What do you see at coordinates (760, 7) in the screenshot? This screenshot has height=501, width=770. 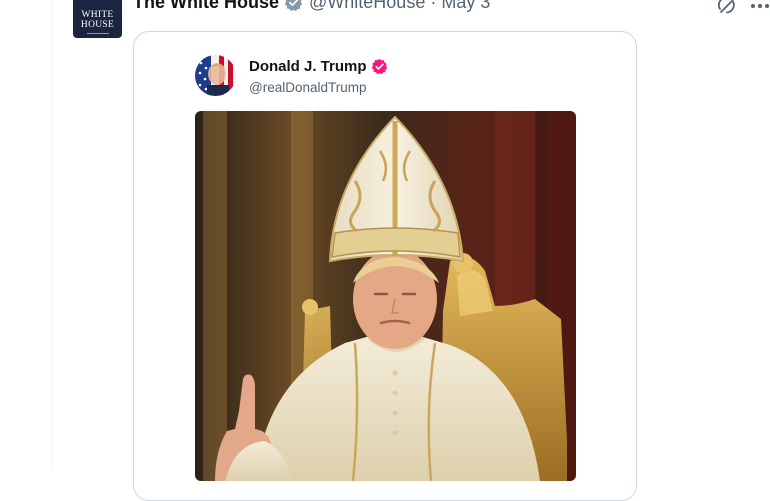 I see `more-icon` at bounding box center [760, 7].